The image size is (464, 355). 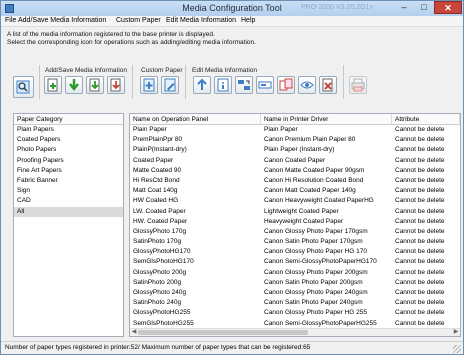 I want to click on cell-printer-driver-name: Canon Glossy Photo Paper HG 170, so click(x=315, y=252).